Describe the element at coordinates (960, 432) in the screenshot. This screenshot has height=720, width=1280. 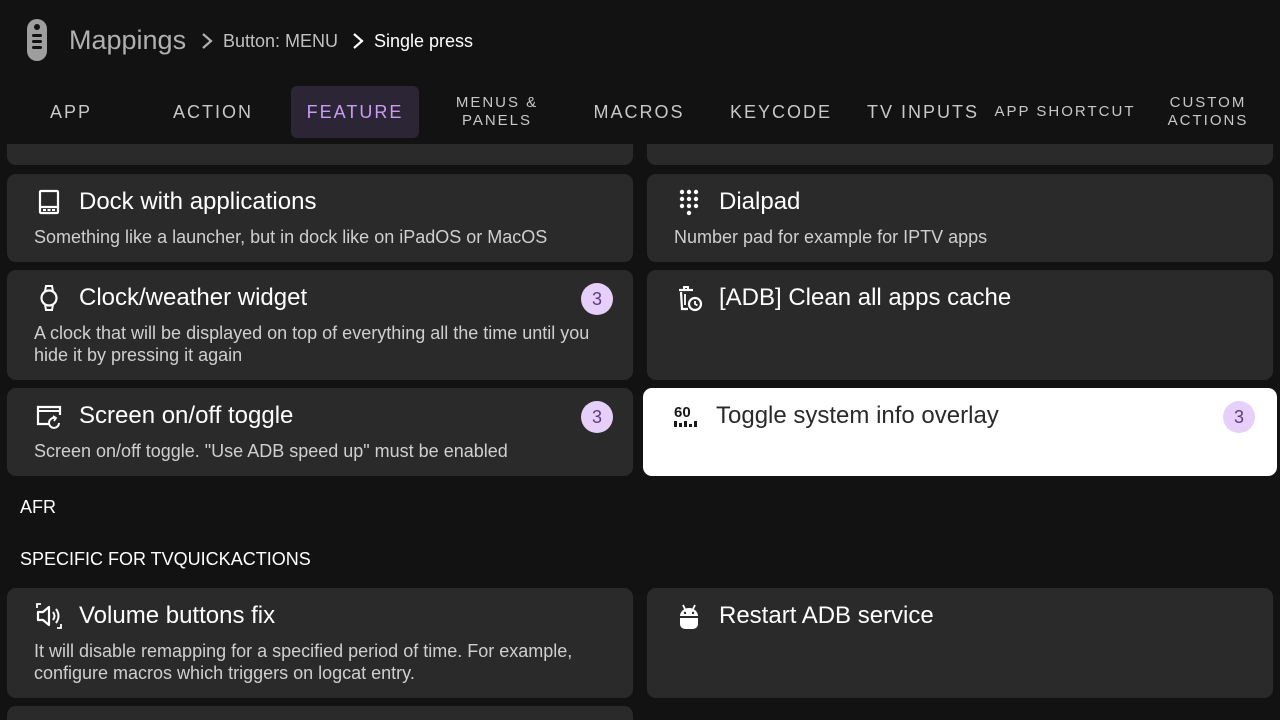
I see `card-toggle-system-info-overlay: 60 Toggle system info overlay 3` at that location.